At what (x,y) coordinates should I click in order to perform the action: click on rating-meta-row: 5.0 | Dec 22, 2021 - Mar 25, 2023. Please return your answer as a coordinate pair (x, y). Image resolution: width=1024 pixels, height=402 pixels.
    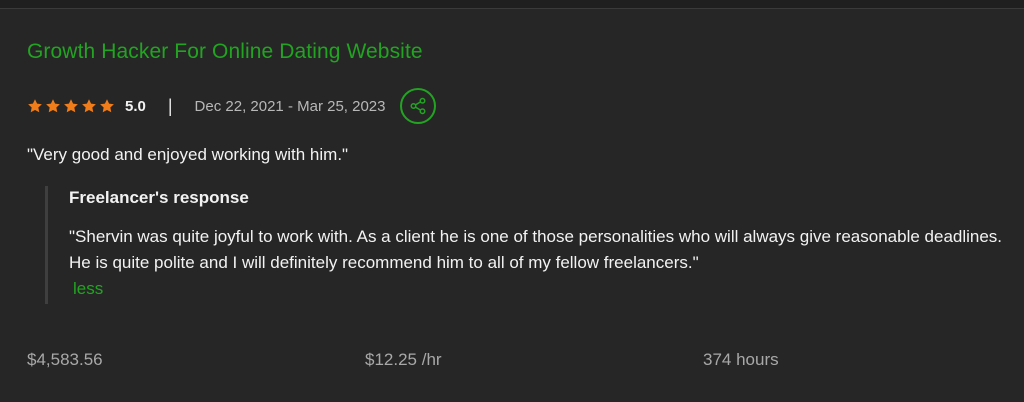
    Looking at the image, I should click on (517, 106).